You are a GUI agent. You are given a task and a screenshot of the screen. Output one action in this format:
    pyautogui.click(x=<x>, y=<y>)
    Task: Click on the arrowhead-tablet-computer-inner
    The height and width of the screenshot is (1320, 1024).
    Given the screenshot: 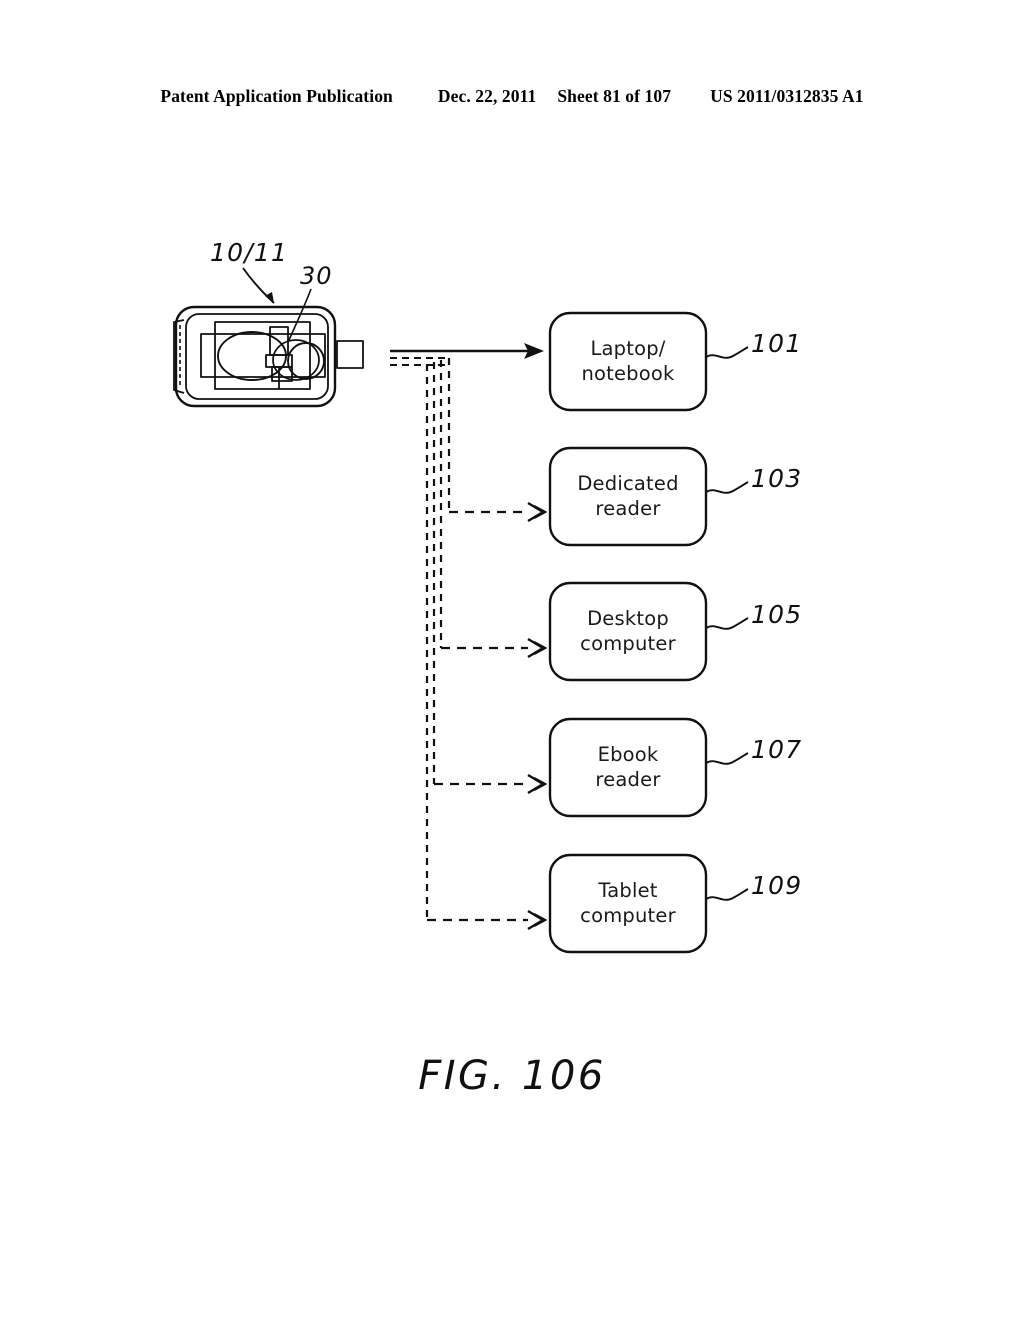 What is the action you would take?
    pyautogui.click(x=540, y=920)
    